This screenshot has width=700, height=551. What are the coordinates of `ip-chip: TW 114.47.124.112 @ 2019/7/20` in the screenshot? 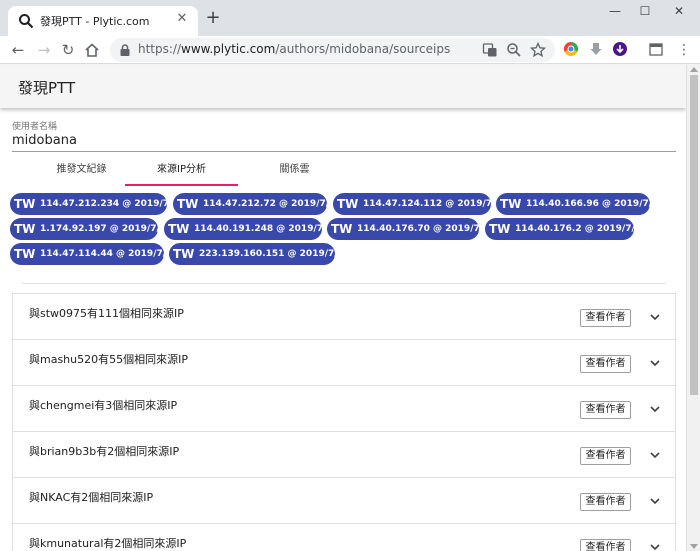 It's located at (420, 204).